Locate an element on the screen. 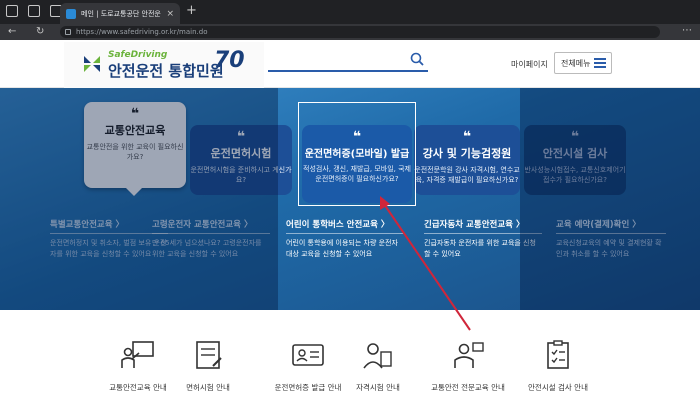 The image size is (700, 404). window-controls is located at coordinates (34, 11).